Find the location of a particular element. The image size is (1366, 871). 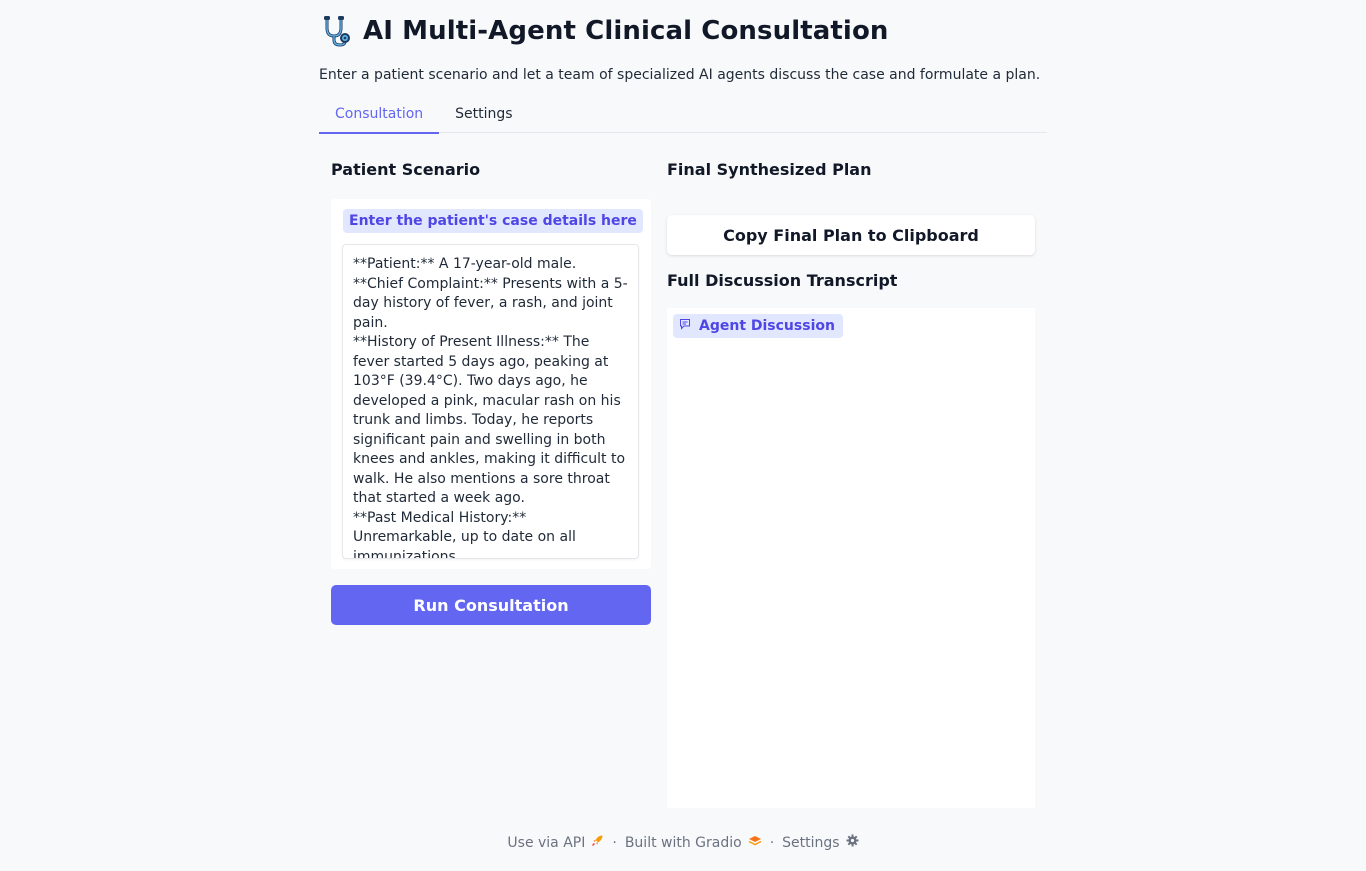

scenario-input-label: Enter the patient's case details here is located at coordinates (493, 221).